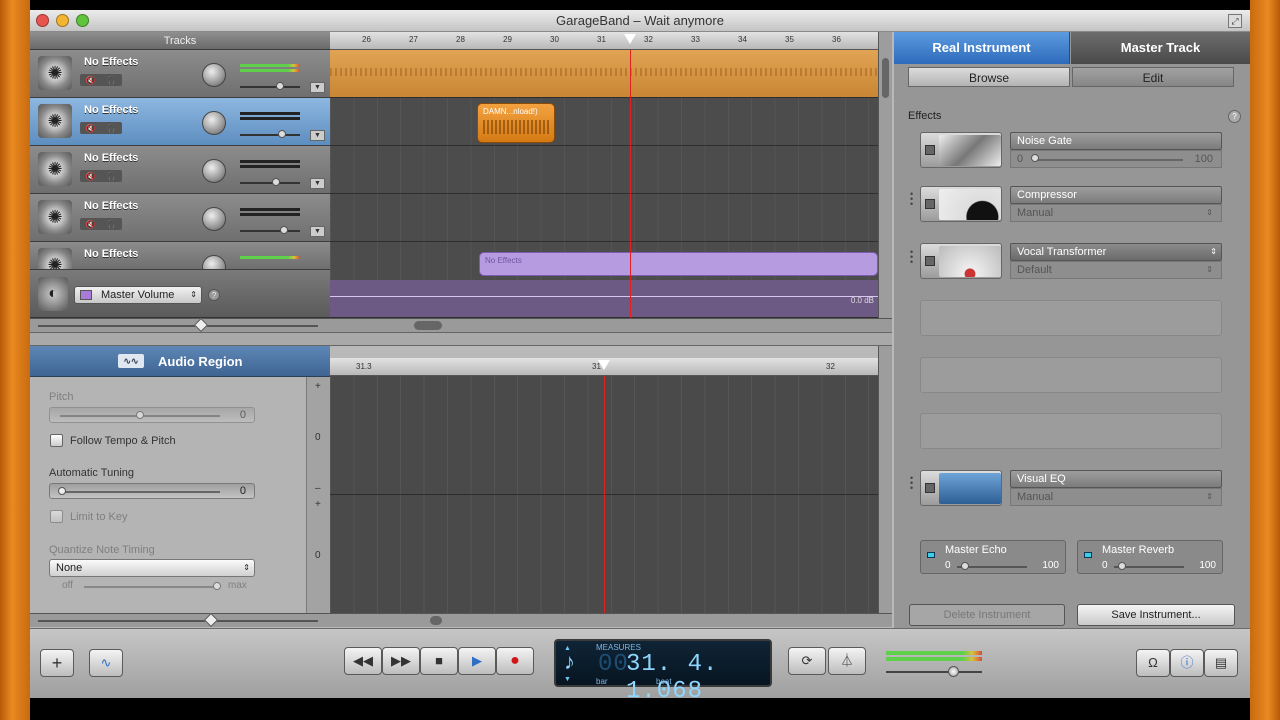 This screenshot has height=720, width=1280. I want to click on rewind-button: ◀◀, so click(363, 661).